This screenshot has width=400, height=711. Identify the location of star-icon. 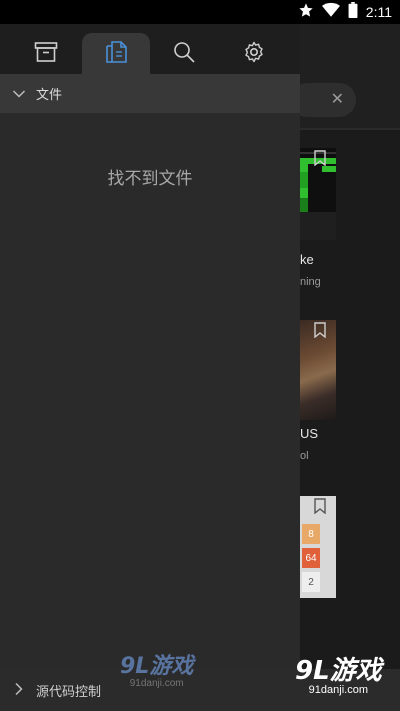
(306, 12).